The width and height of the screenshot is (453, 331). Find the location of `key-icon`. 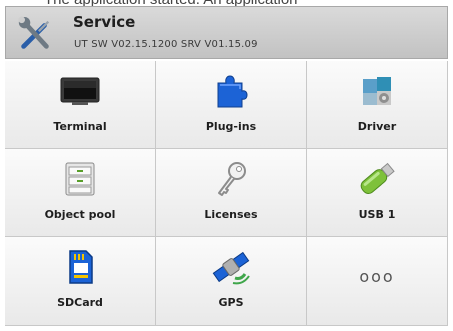

key-icon is located at coordinates (231, 179).